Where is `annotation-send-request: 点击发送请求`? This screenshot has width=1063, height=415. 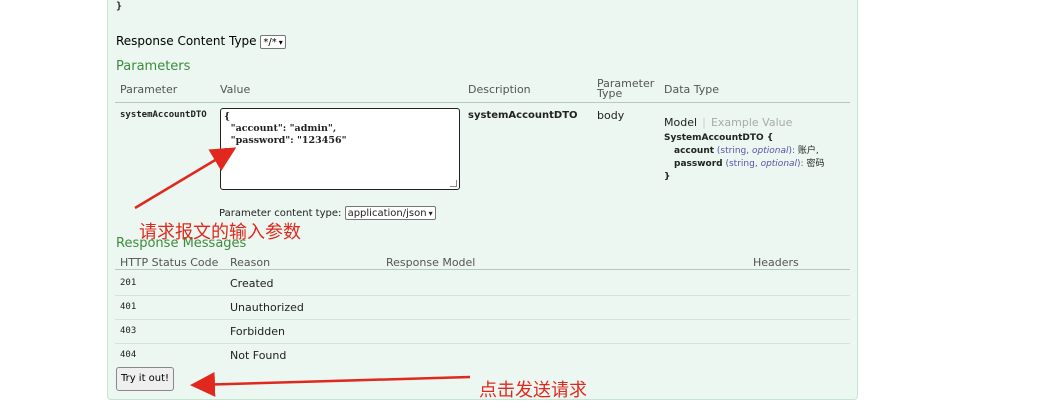
annotation-send-request: 点击发送请求 is located at coordinates (533, 390).